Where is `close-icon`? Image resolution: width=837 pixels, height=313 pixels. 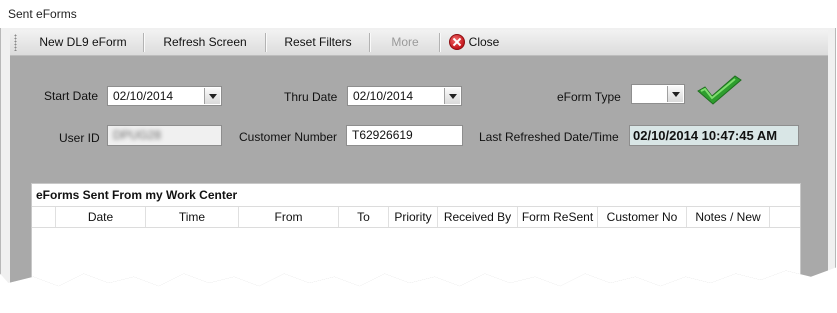 close-icon is located at coordinates (457, 42).